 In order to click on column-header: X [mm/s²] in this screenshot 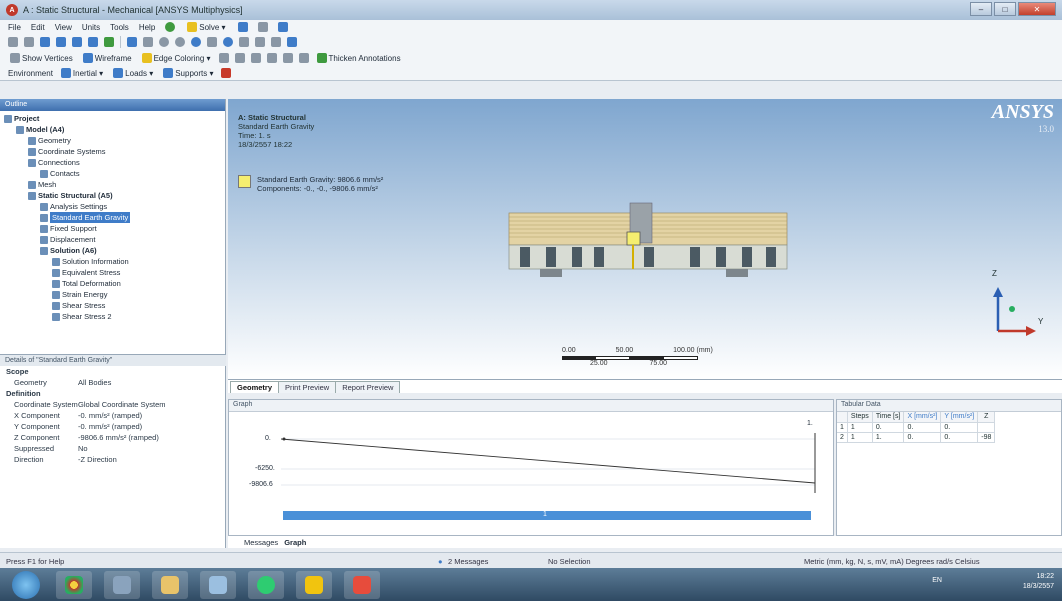, I will do `click(922, 417)`.